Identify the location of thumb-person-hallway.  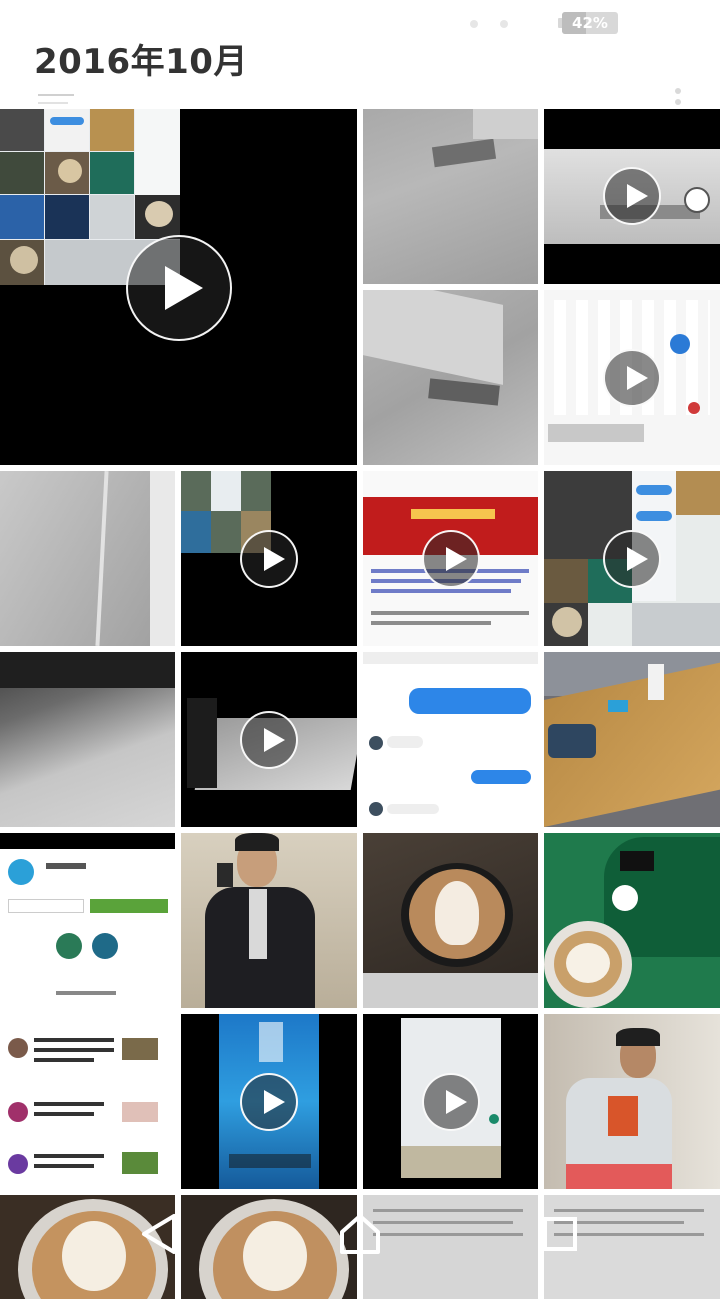
(632, 1101).